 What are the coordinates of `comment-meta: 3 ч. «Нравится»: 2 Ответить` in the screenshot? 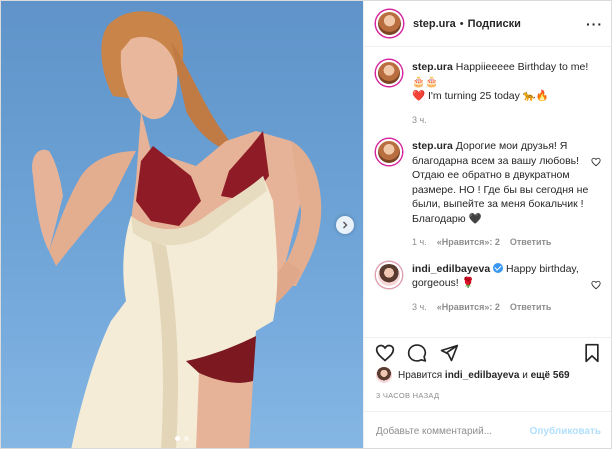 It's located at (502, 307).